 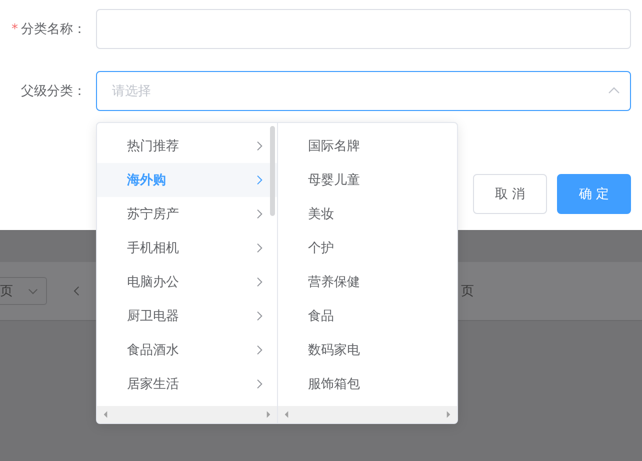 What do you see at coordinates (187, 282) in the screenshot?
I see `menu-item: 电脑办公` at bounding box center [187, 282].